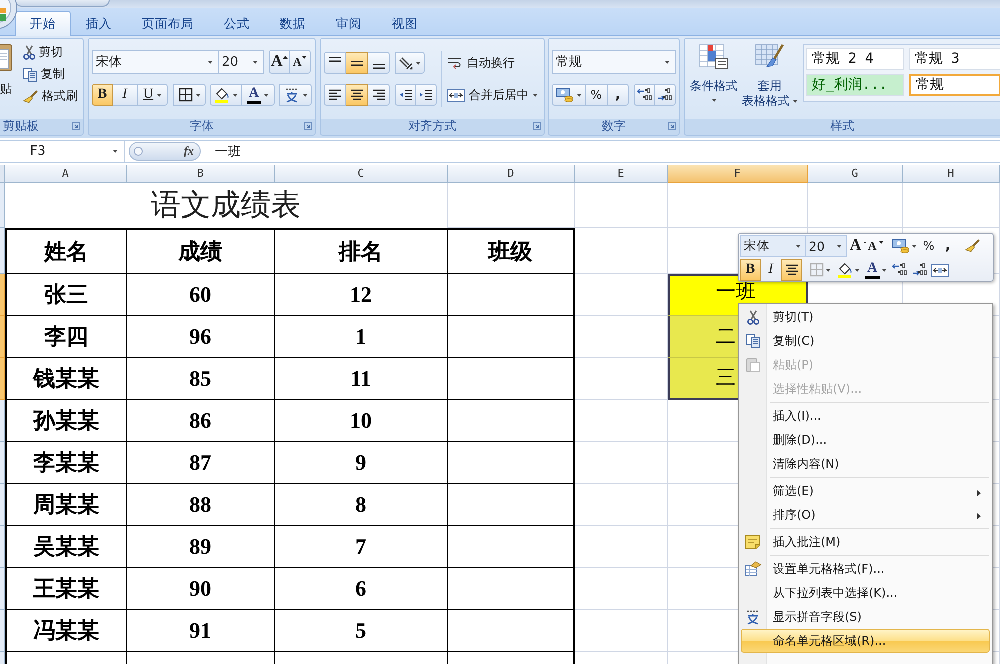  Describe the element at coordinates (226, 205) in the screenshot. I see `sheet-title: 语文成绩表` at that location.